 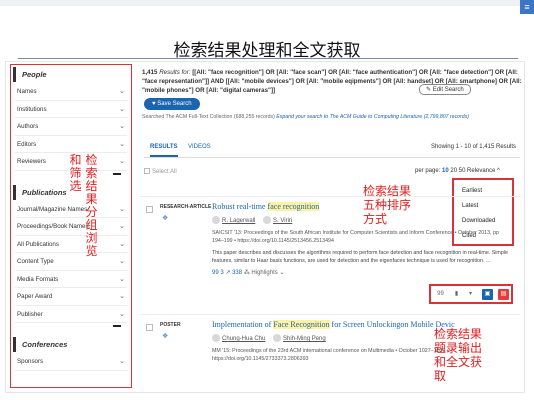 What do you see at coordinates (28, 126) in the screenshot?
I see `filter-label: Authors` at bounding box center [28, 126].